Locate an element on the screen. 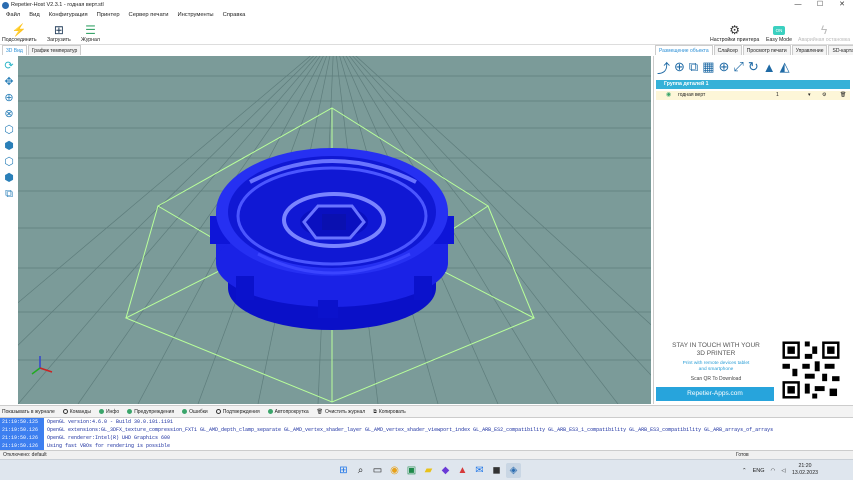 Image resolution: width=853 pixels, height=480 pixels. mirror-object-icon: ◭ is located at coordinates (785, 67).